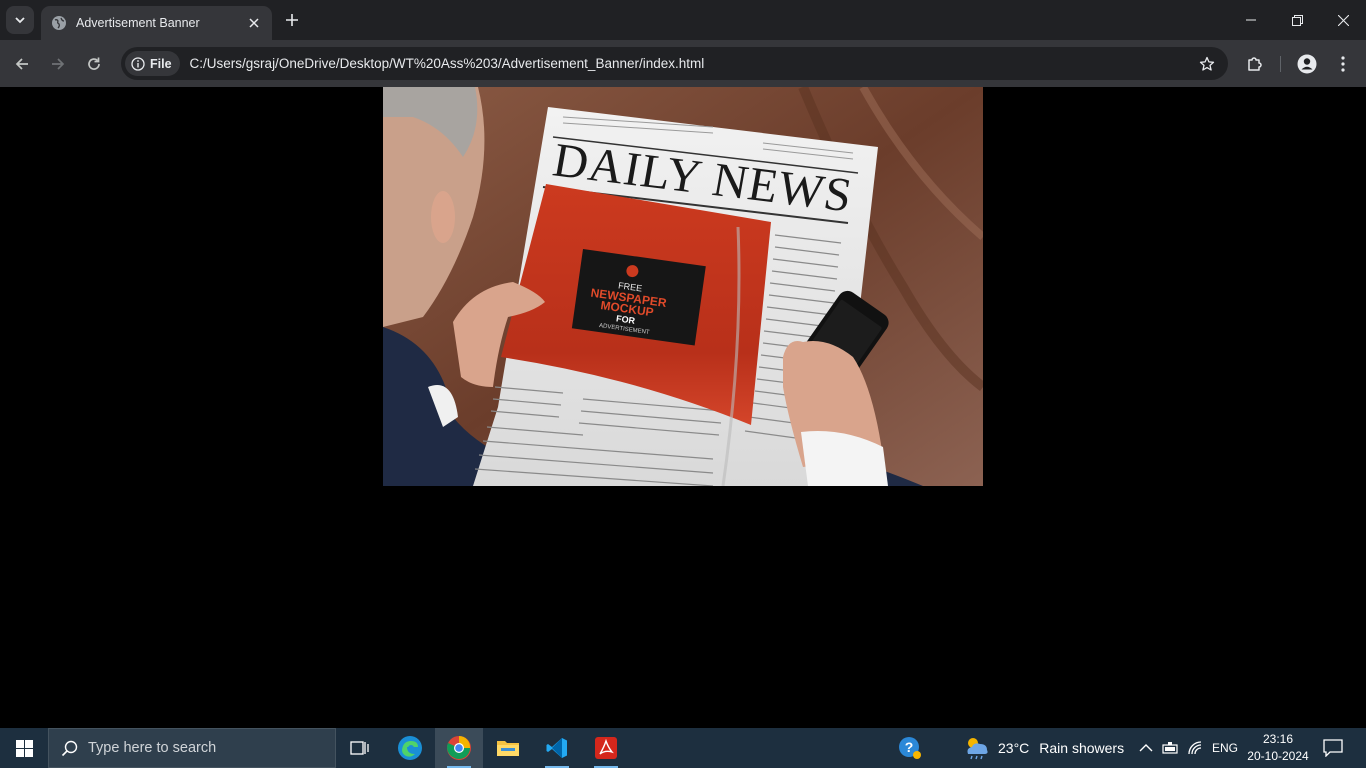  What do you see at coordinates (69, 748) in the screenshot?
I see `search-icon` at bounding box center [69, 748].